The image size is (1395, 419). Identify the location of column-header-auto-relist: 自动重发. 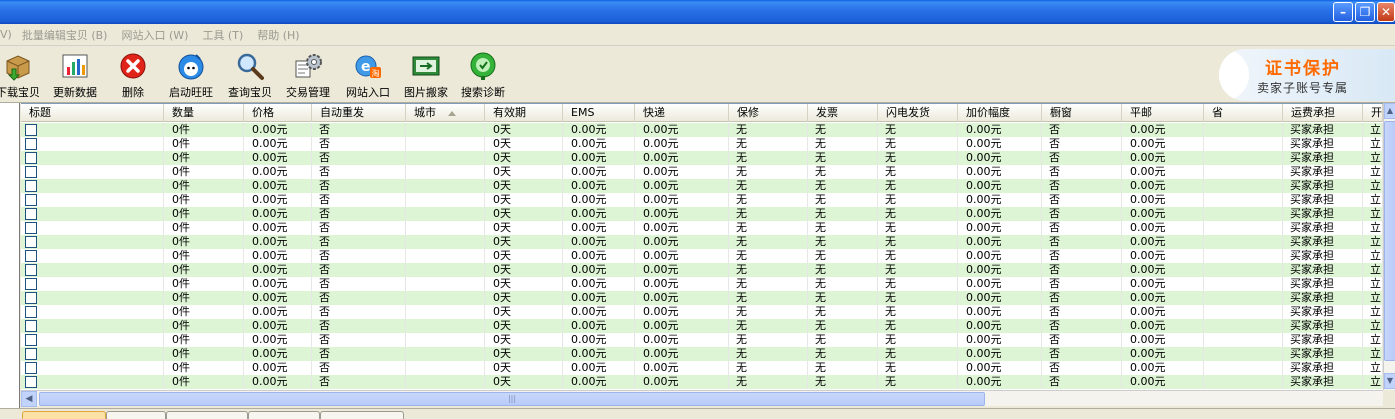
(359, 113).